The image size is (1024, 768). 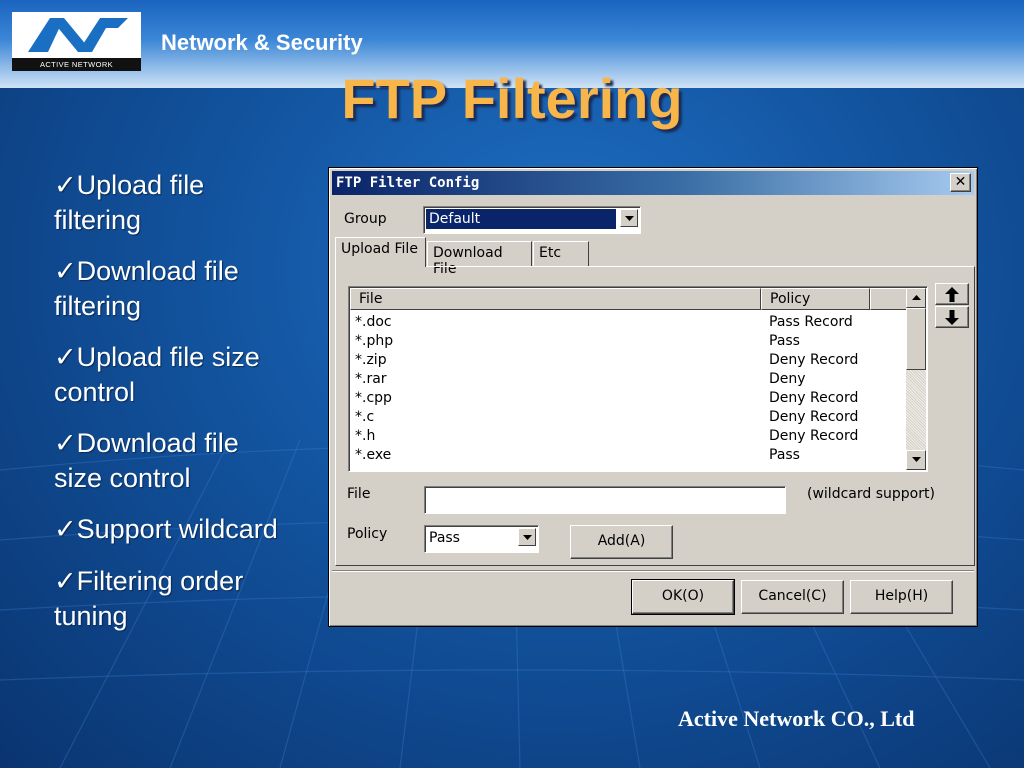 What do you see at coordinates (380, 252) in the screenshot?
I see `tab-upload-file: Upload File` at bounding box center [380, 252].